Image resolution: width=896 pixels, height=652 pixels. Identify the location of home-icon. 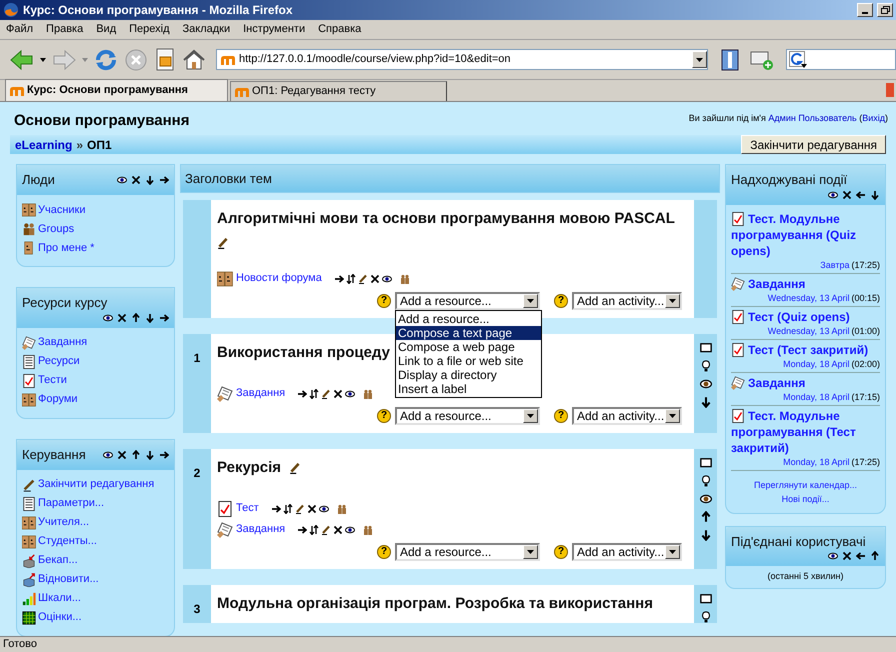
(194, 60).